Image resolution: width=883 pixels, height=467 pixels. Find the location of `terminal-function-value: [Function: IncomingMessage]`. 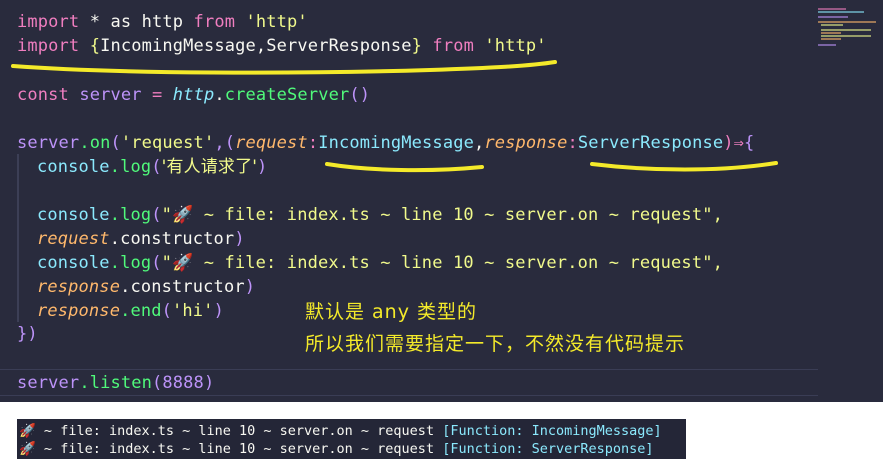

terminal-function-value: [Function: IncomingMessage] is located at coordinates (552, 431).